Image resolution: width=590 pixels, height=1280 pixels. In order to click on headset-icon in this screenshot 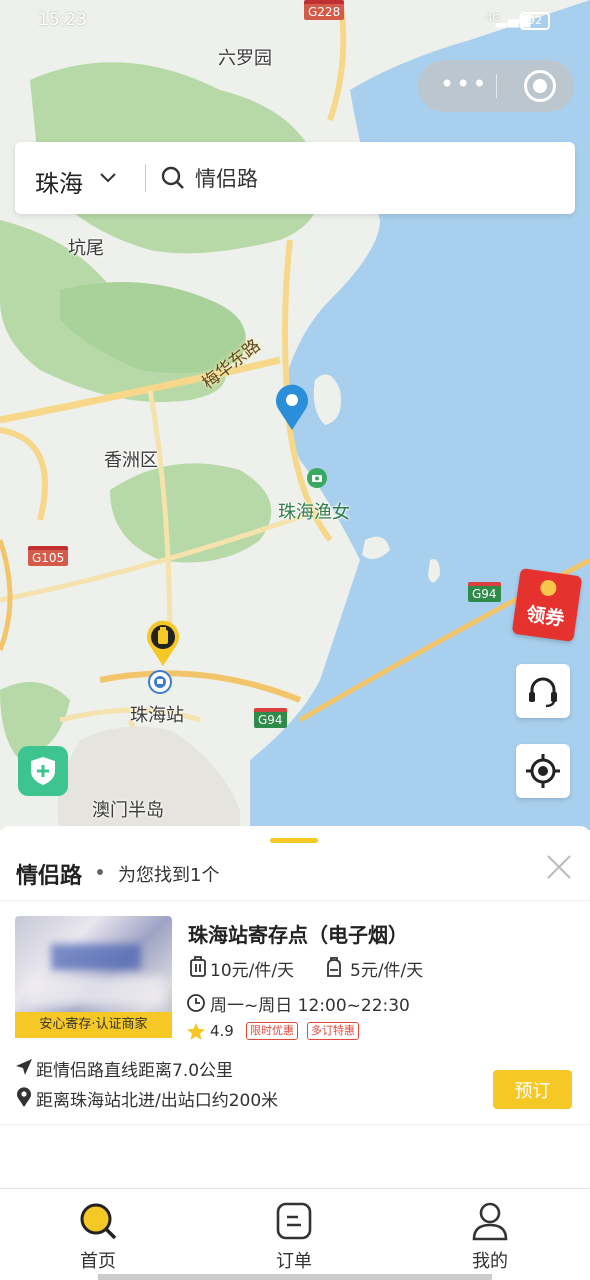, I will do `click(543, 692)`.